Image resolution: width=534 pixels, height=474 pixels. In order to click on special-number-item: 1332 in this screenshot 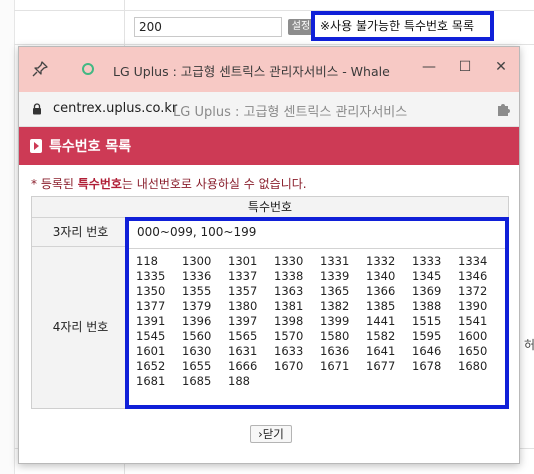, I will do `click(381, 261)`.